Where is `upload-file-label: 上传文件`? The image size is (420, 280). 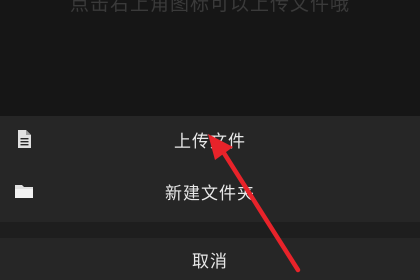
upload-file-label: 上传文件 is located at coordinates (210, 141).